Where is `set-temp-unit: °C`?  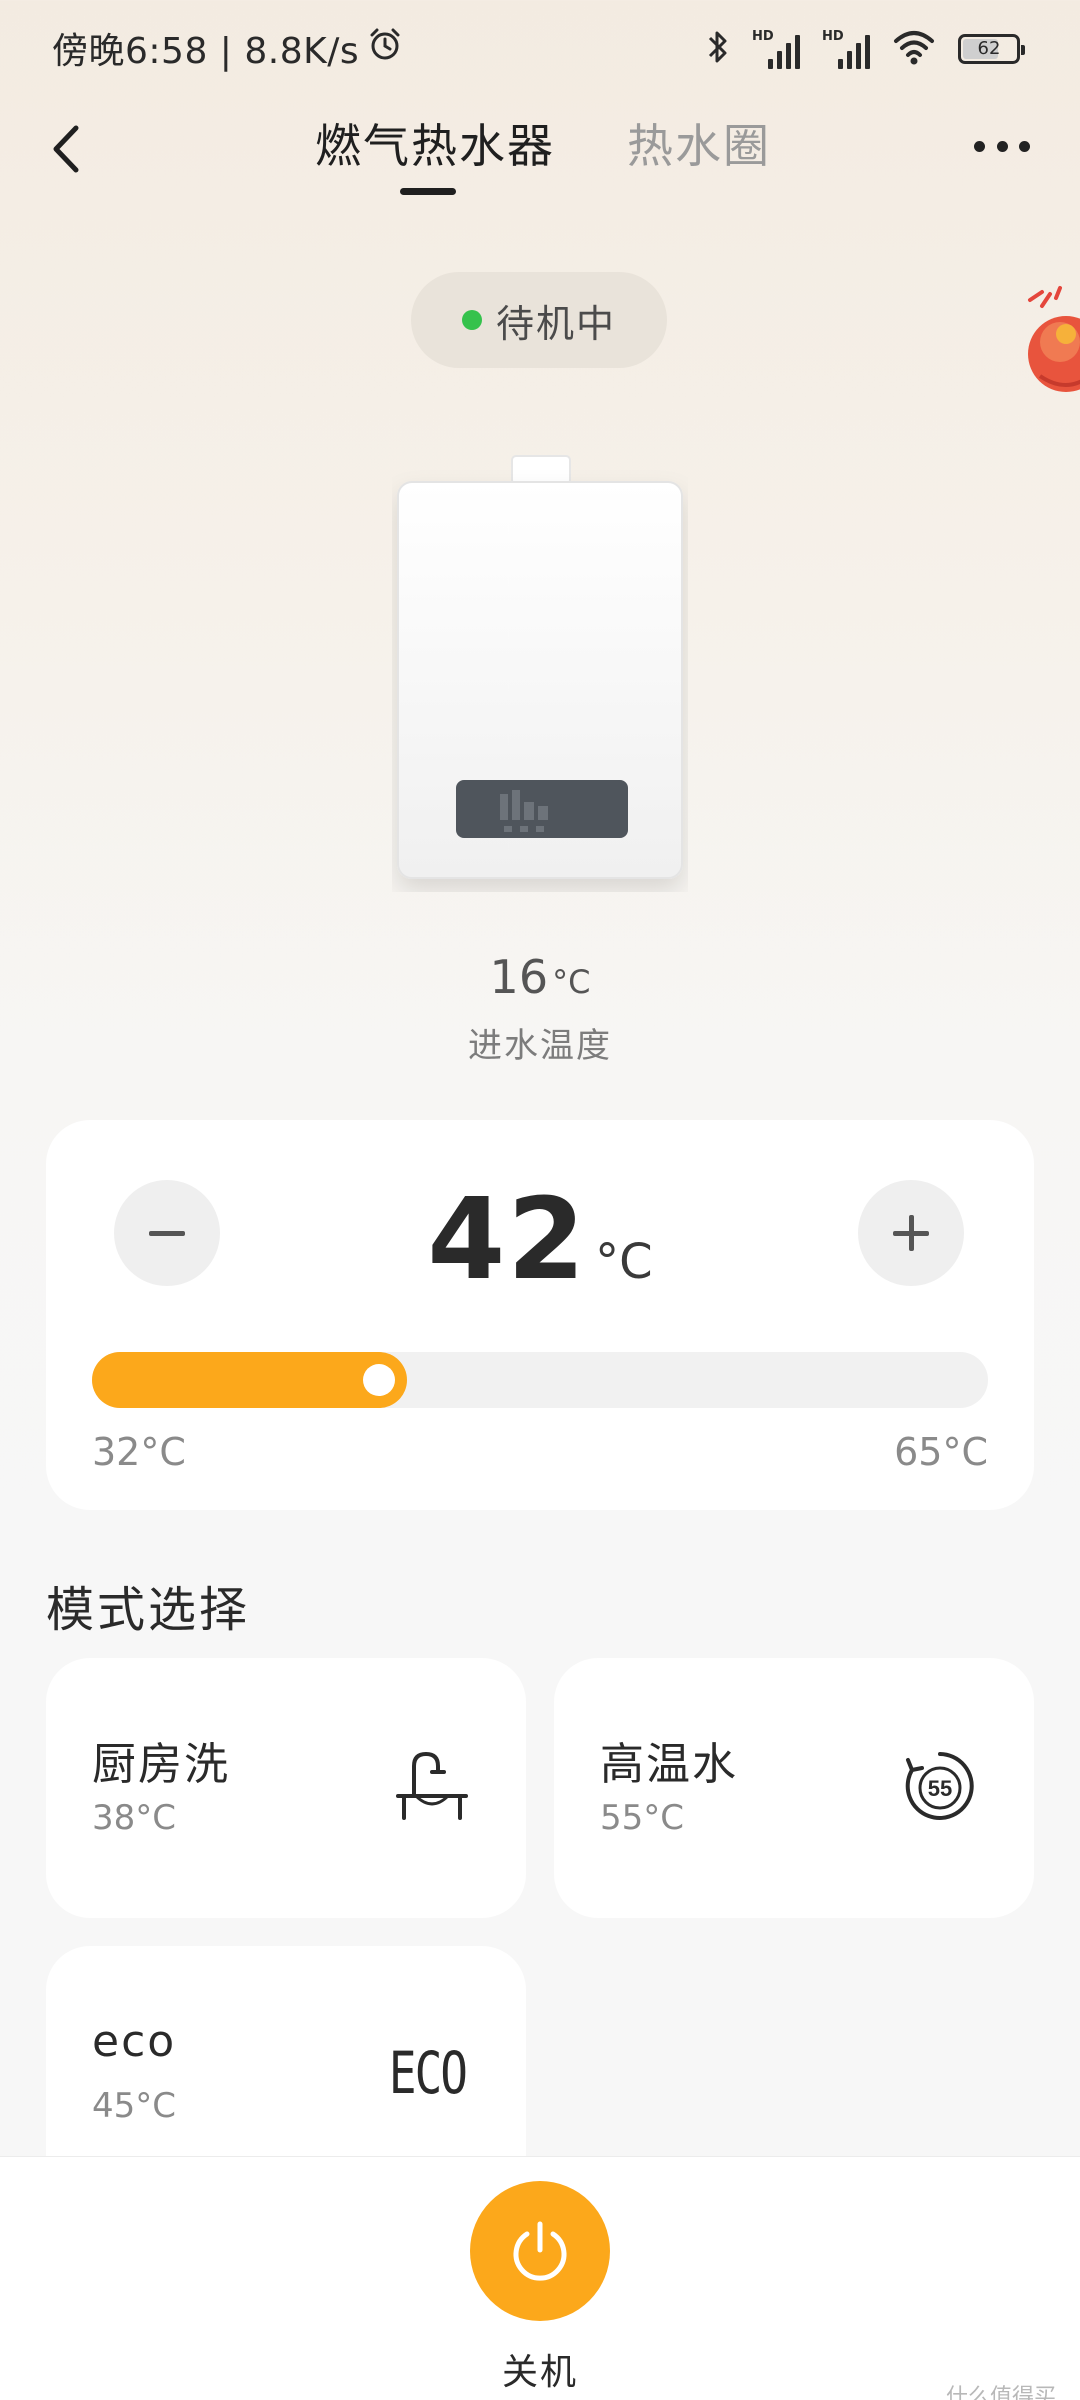
set-temp-unit: °C is located at coordinates (624, 1262).